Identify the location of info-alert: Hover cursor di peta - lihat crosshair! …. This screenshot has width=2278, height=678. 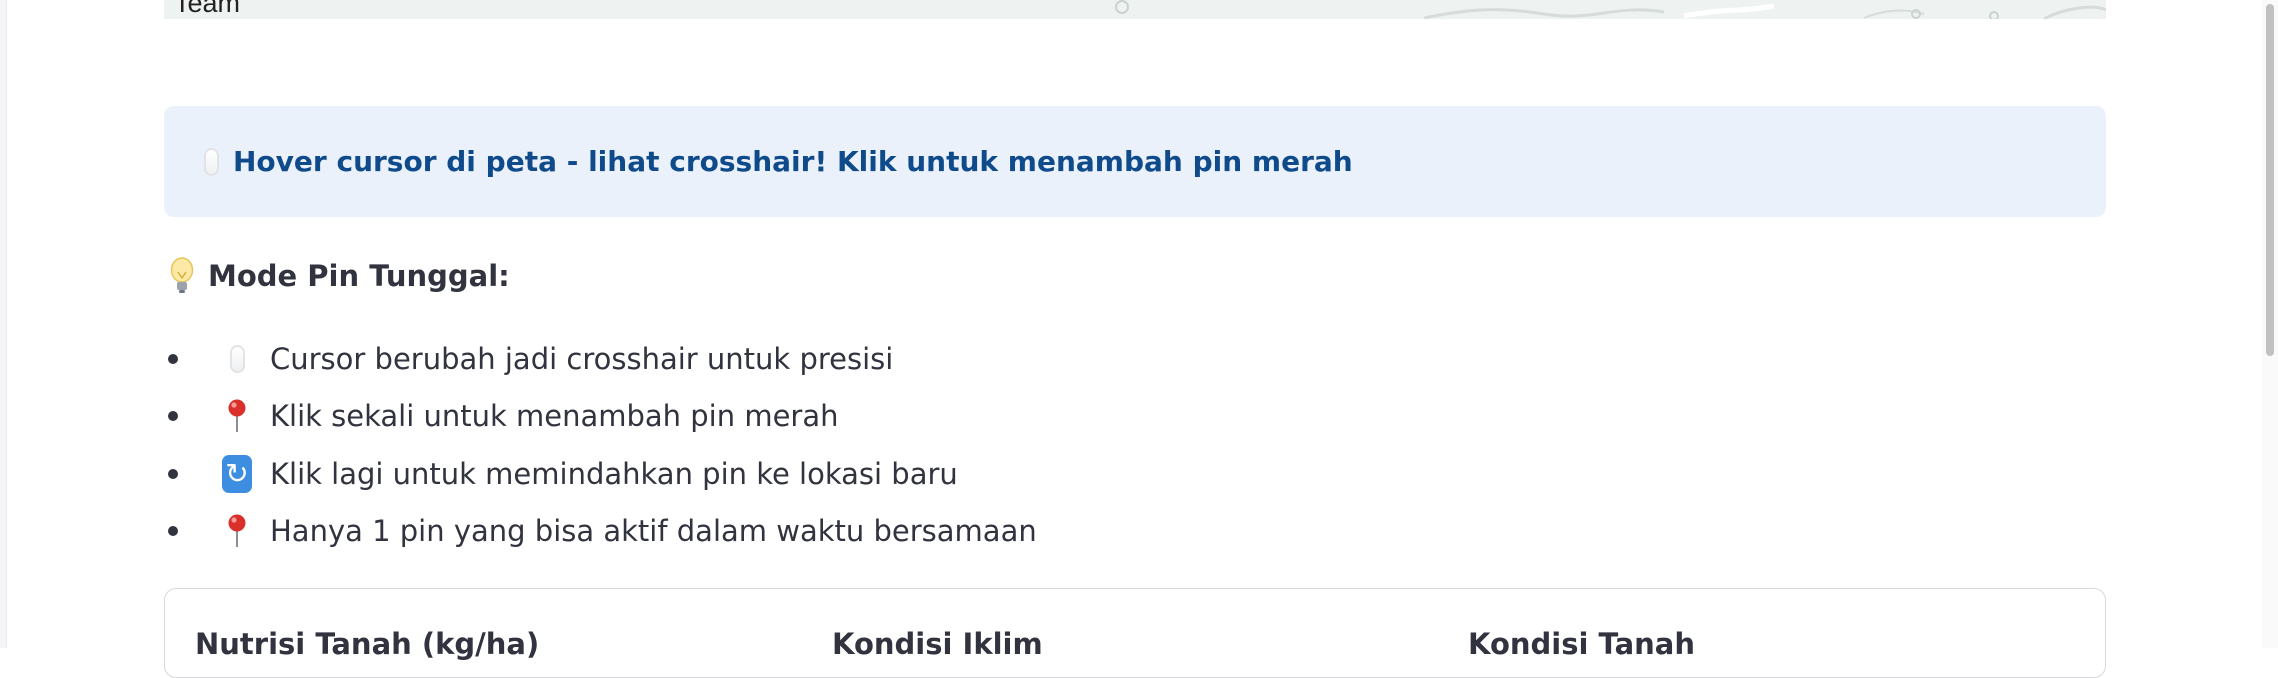
(1135, 161).